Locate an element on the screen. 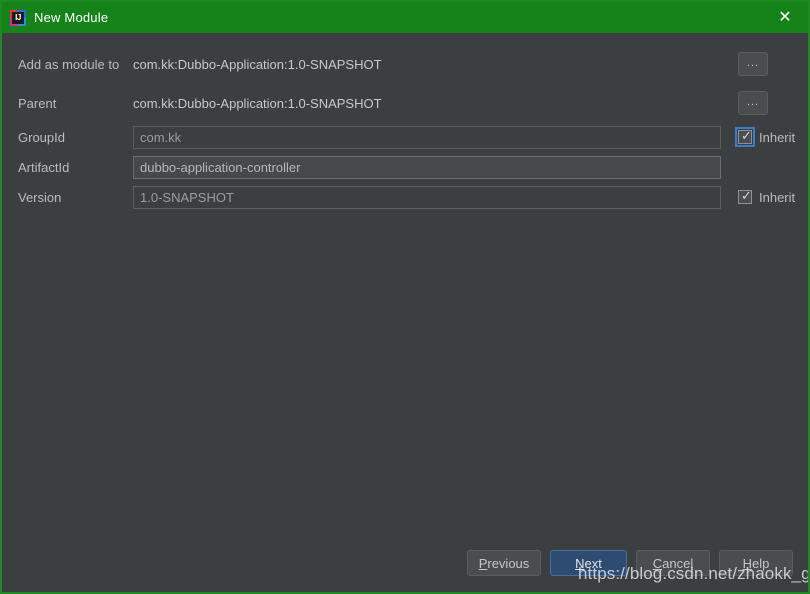 This screenshot has height=594, width=810. cancel-button-mnemonic: C is located at coordinates (657, 563).